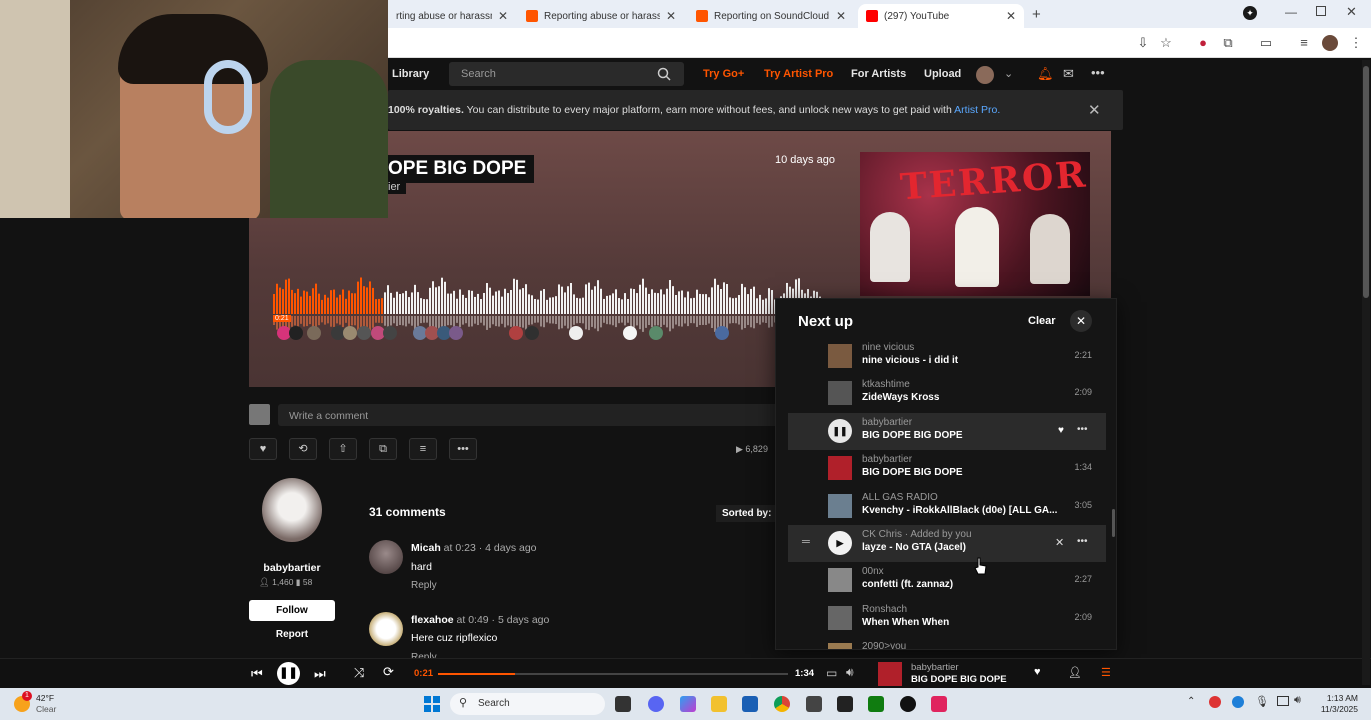  I want to click on follow-user-icon: 👤︎, so click(1075, 672).